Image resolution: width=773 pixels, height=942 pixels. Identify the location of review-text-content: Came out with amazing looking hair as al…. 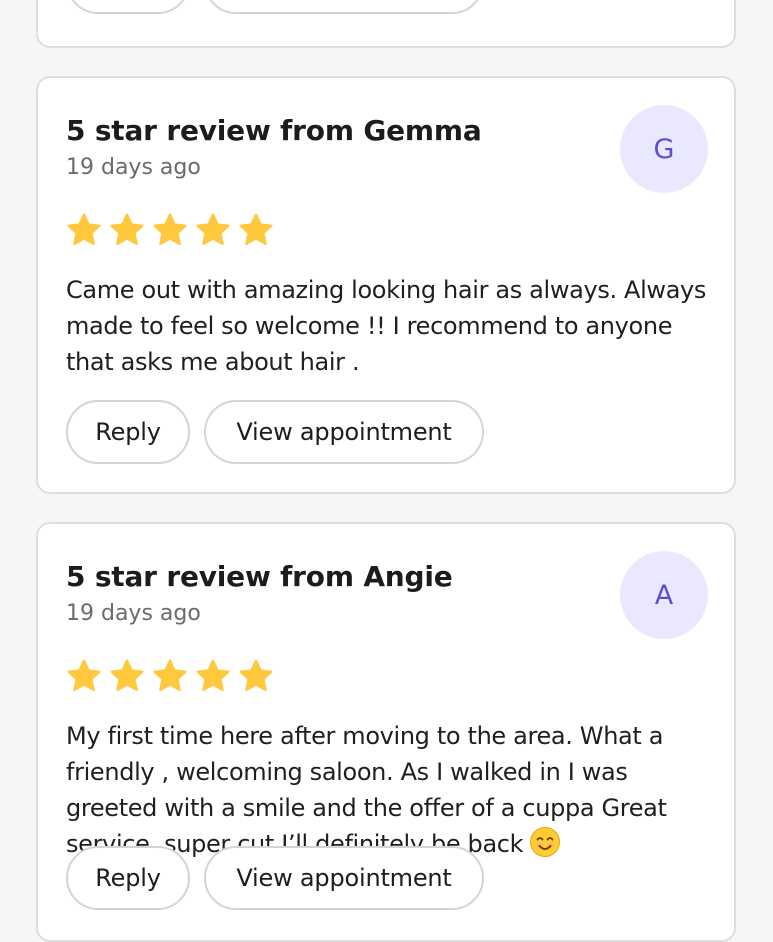
(386, 326).